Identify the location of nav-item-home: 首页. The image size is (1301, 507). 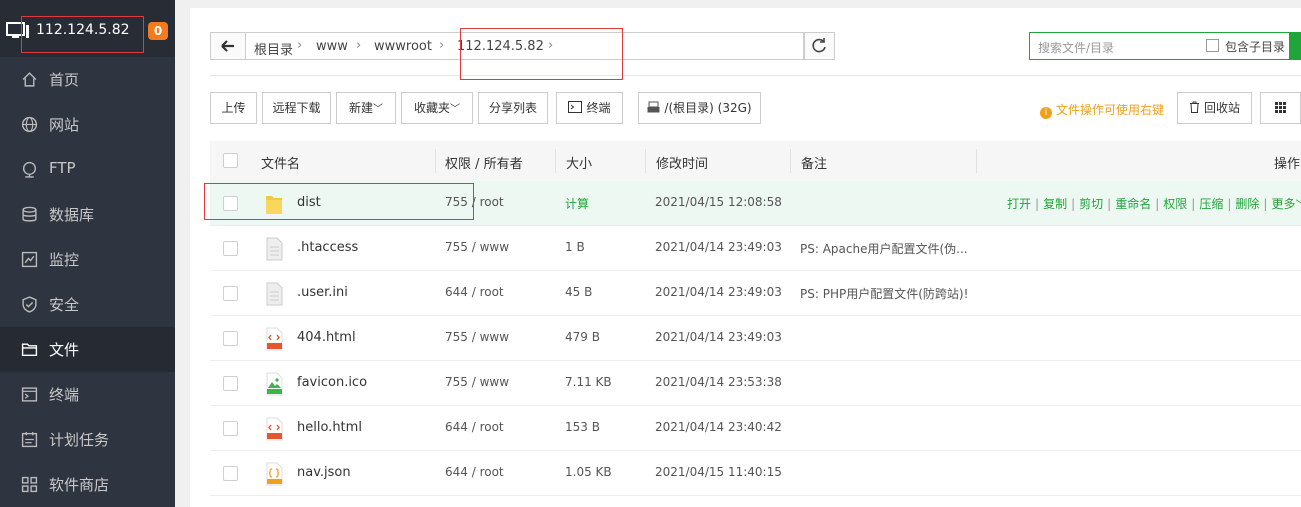
(87, 79).